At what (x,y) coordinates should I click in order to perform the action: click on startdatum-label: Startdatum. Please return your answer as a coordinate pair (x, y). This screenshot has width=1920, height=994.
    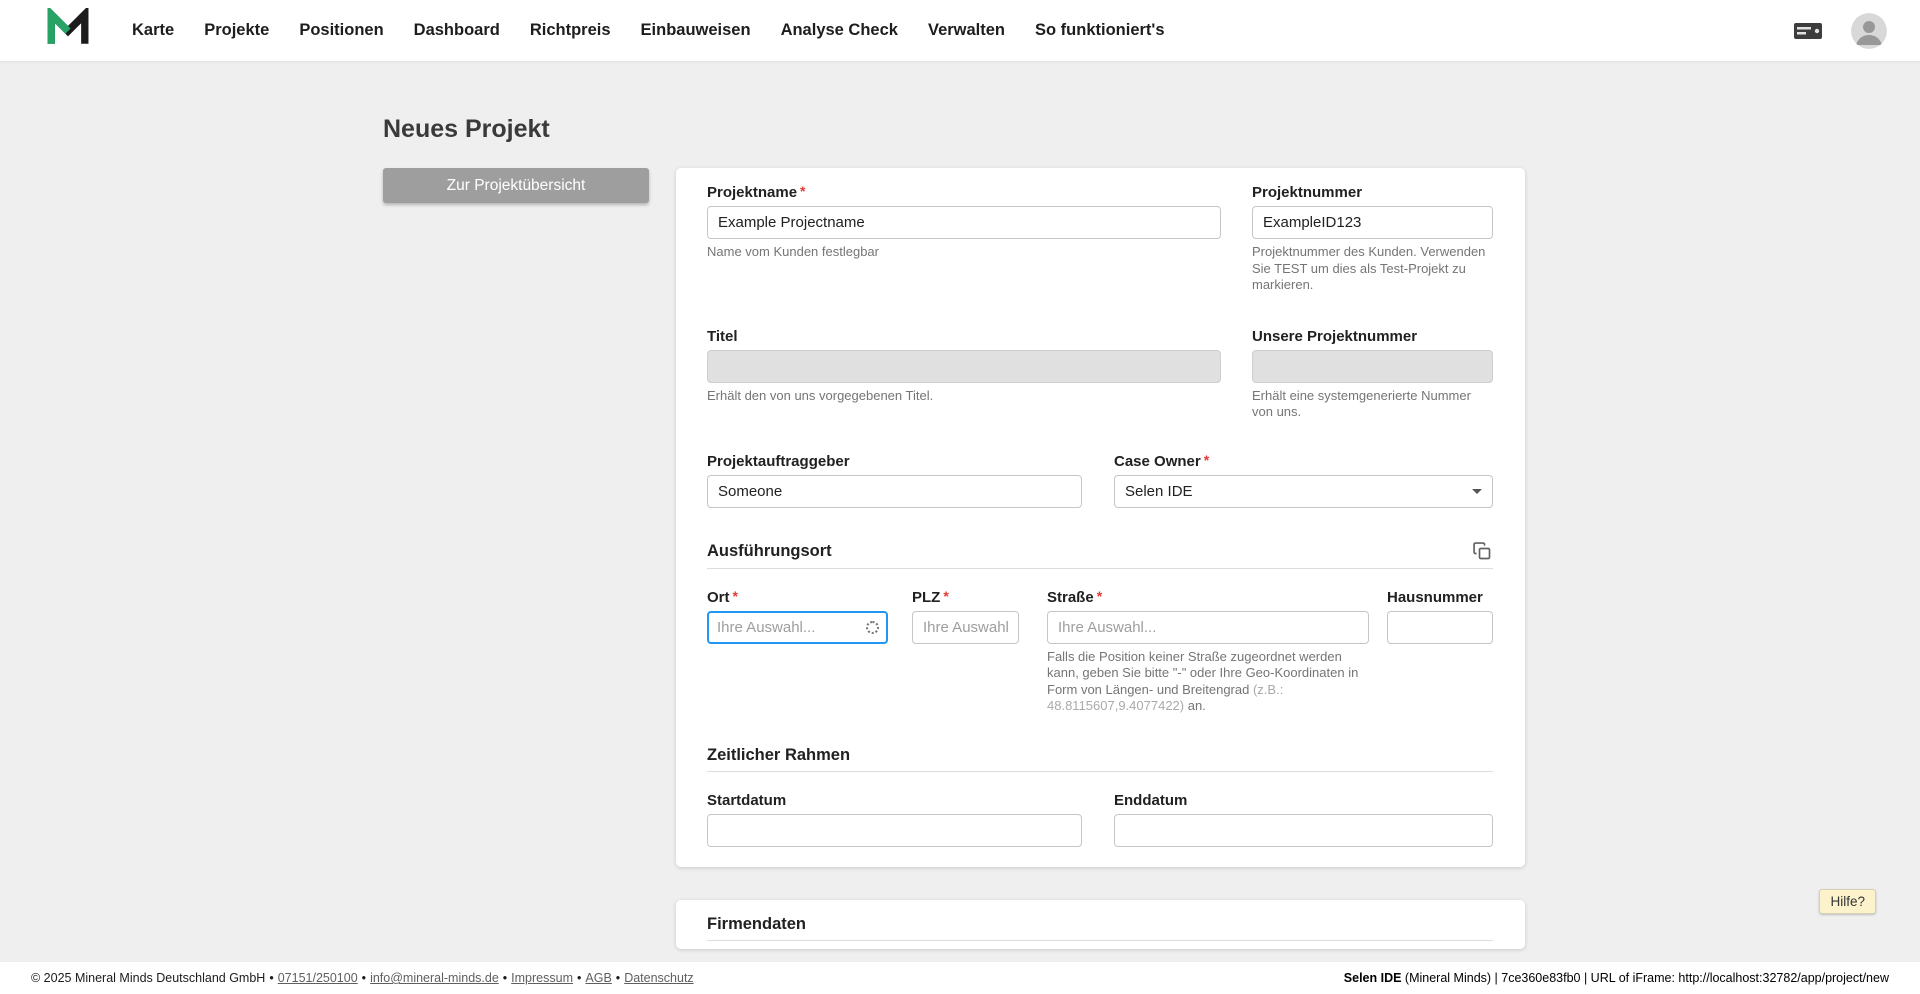
    Looking at the image, I should click on (747, 800).